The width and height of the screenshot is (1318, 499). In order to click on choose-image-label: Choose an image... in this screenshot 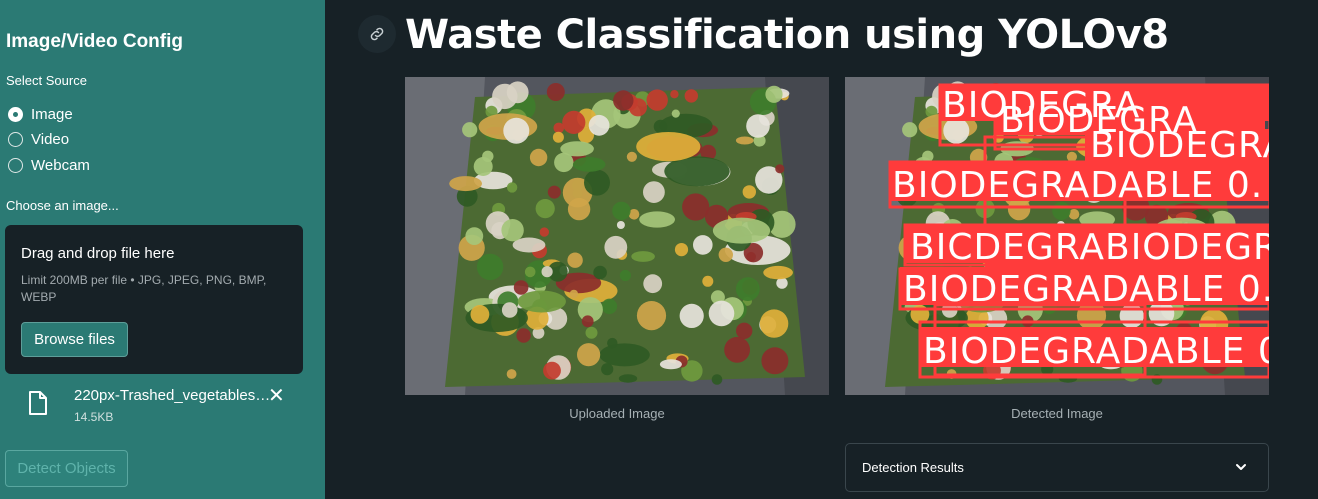, I will do `click(62, 205)`.